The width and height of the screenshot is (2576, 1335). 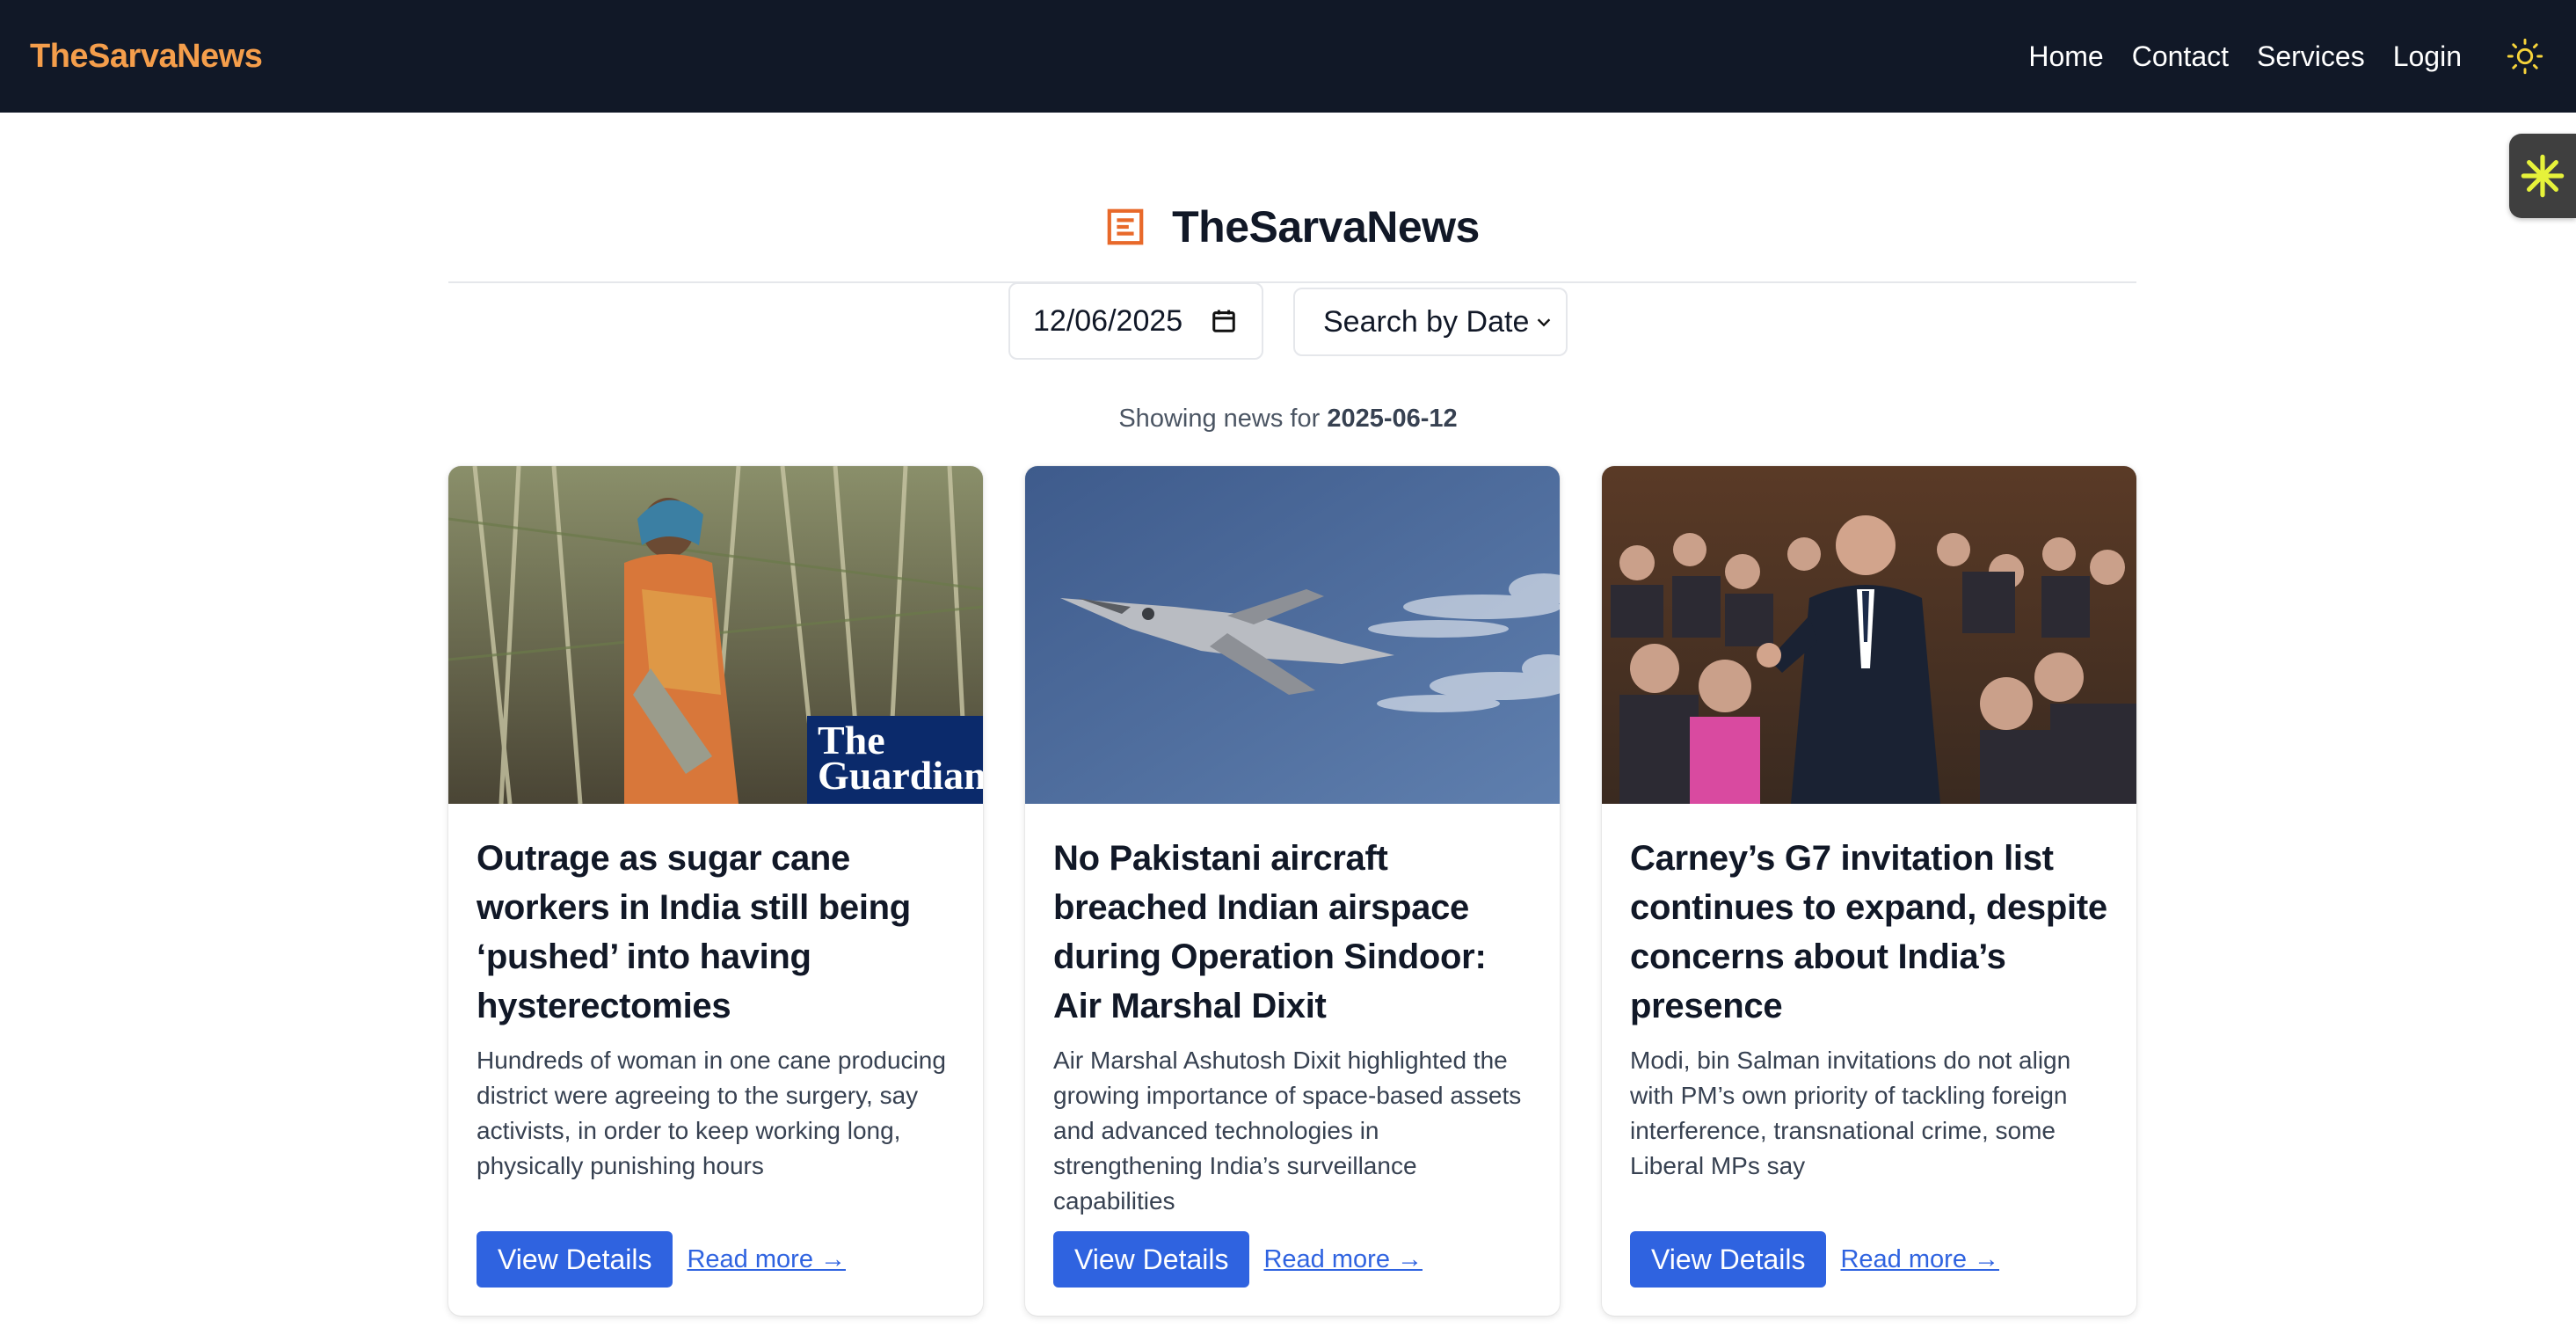 What do you see at coordinates (1224, 321) in the screenshot?
I see `calendar-icon` at bounding box center [1224, 321].